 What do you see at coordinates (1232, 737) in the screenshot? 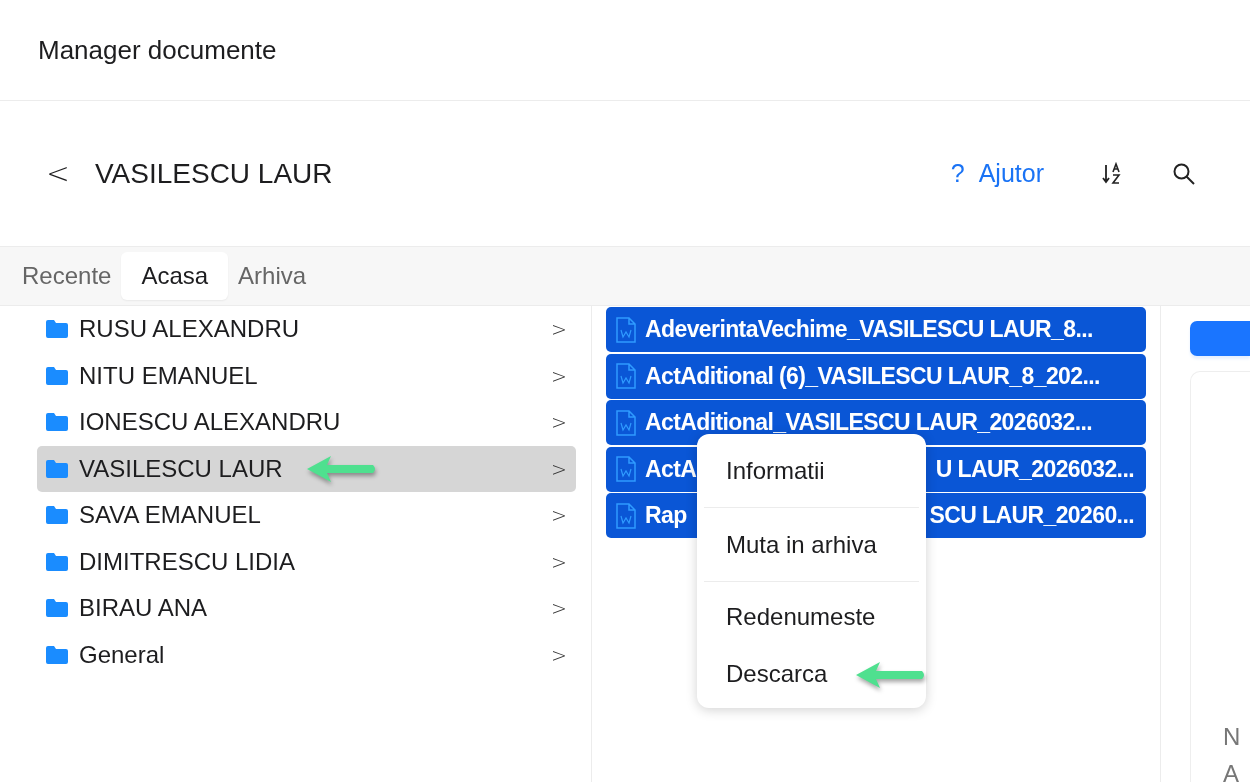
I see `details-text: N` at bounding box center [1232, 737].